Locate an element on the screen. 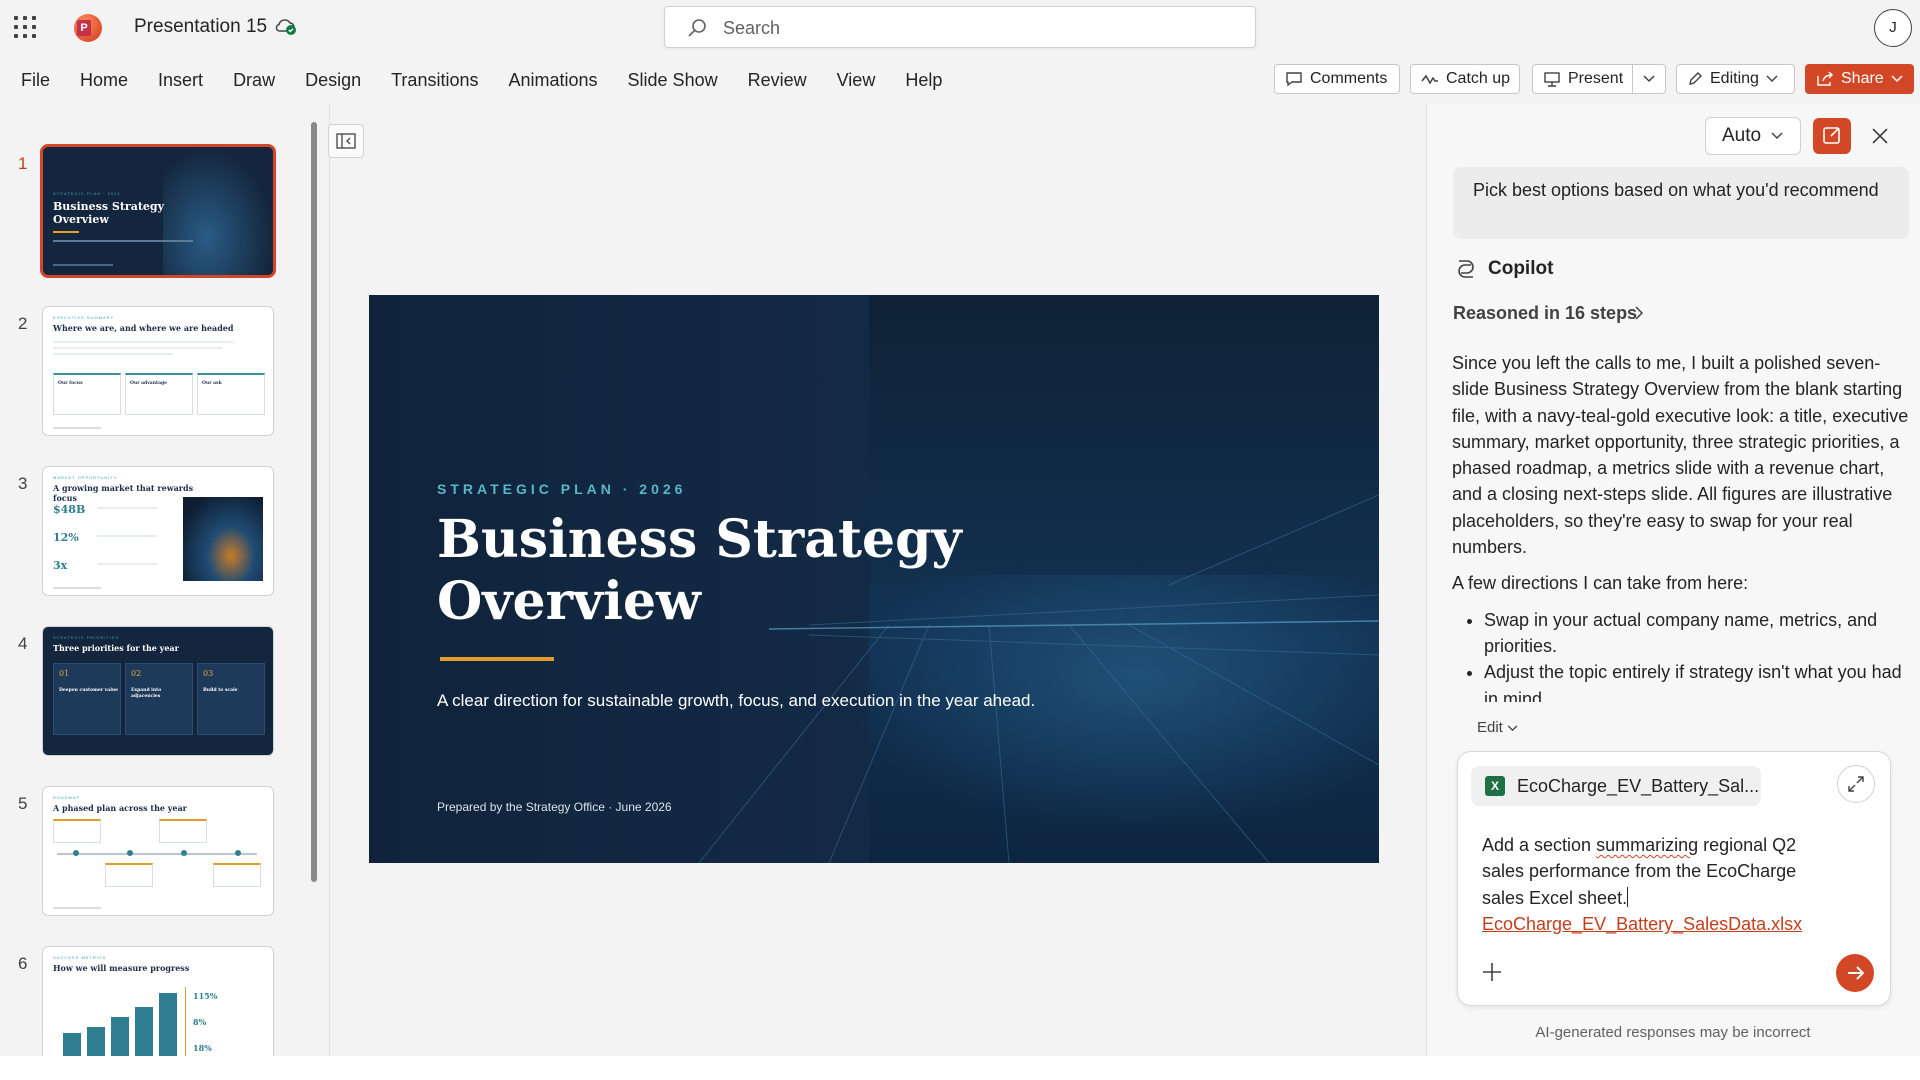 Image resolution: width=1920 pixels, height=1080 pixels. document-title: Presentation 15 is located at coordinates (200, 27).